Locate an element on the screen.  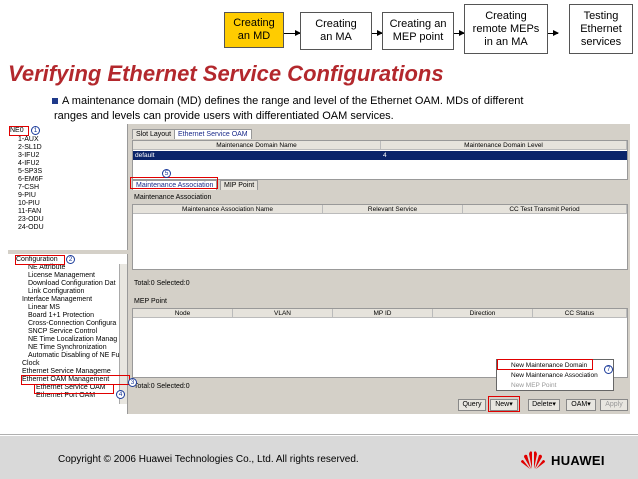
ma-status: Total:0 Selected:0 is located at coordinates (162, 283).